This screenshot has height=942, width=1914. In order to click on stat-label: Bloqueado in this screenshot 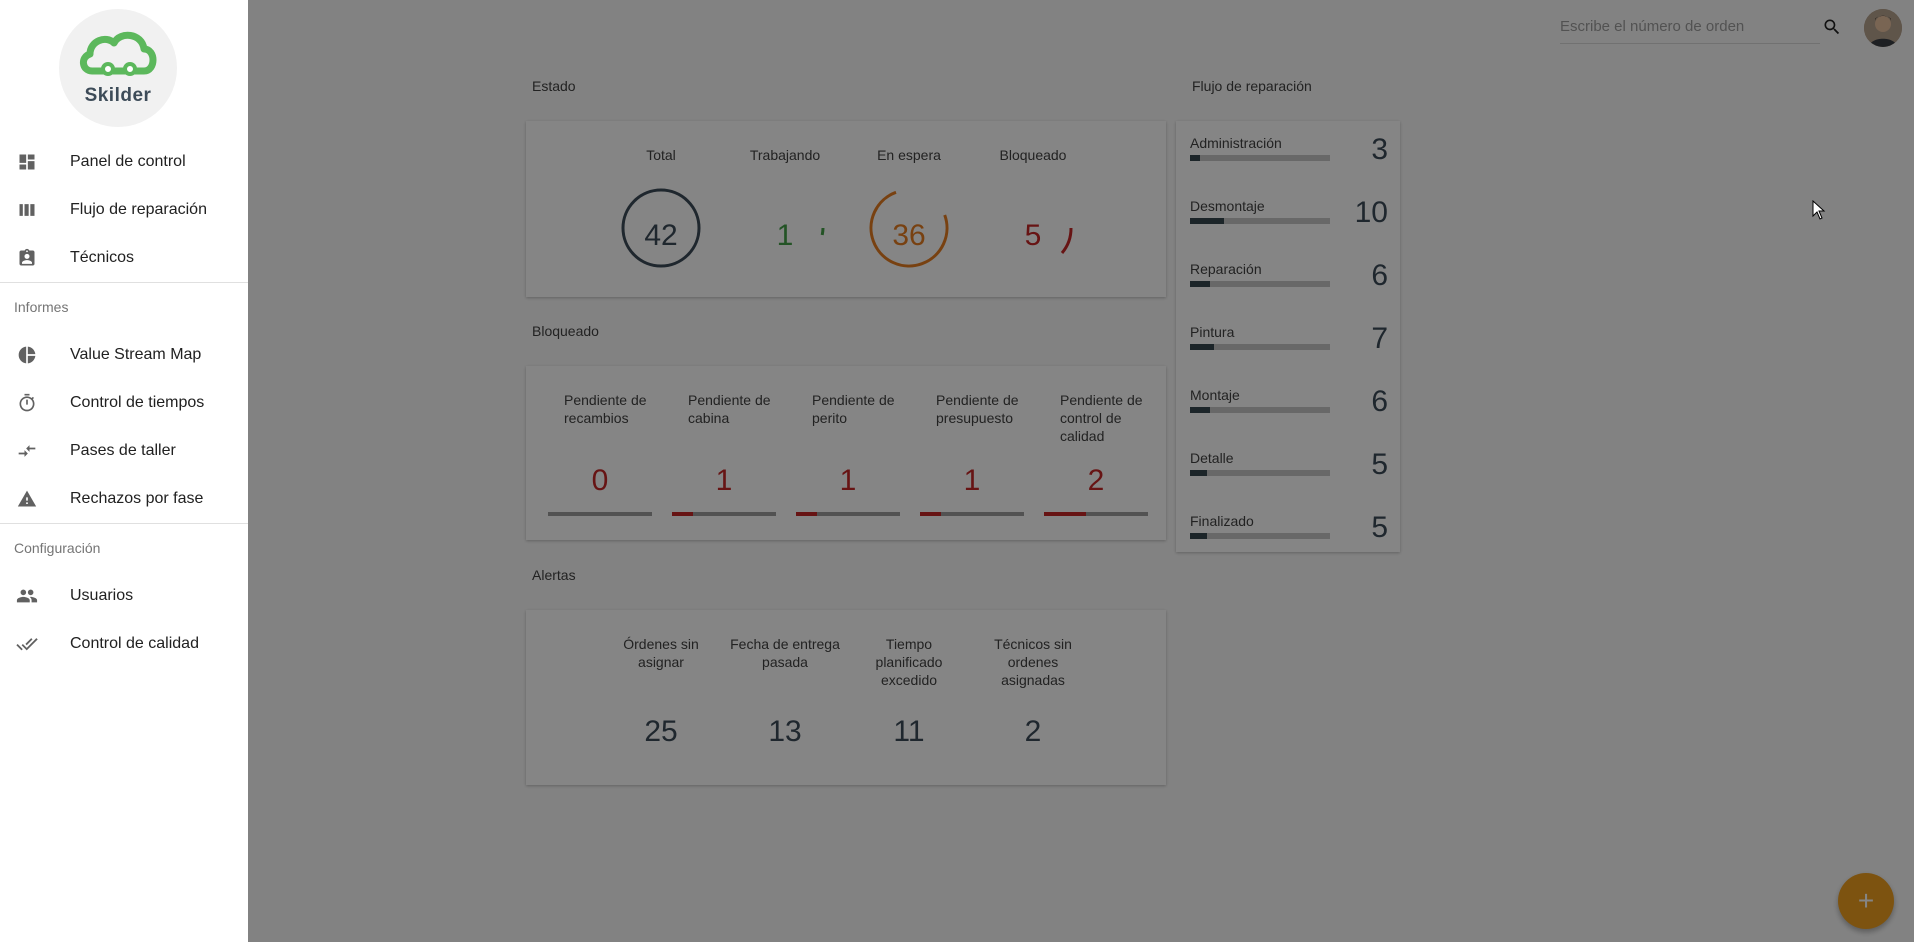, I will do `click(1033, 155)`.